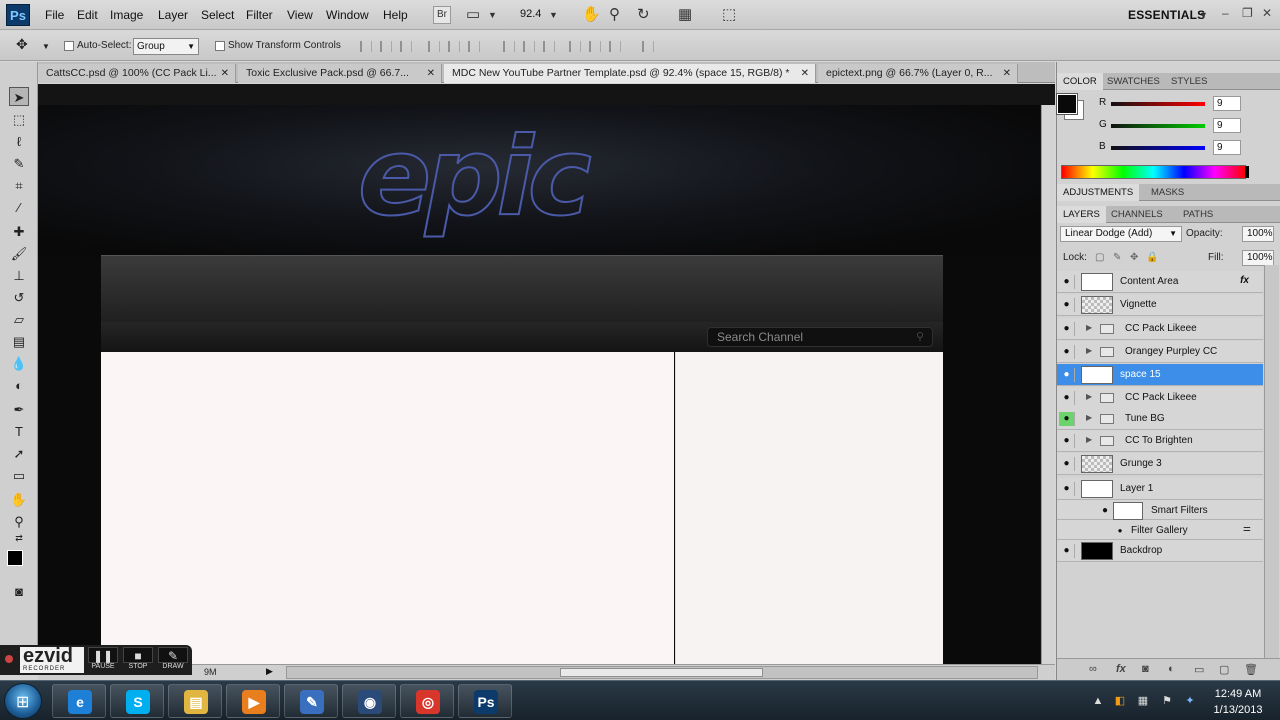  I want to click on healing-brush-tool-icon: ✚, so click(19, 231).